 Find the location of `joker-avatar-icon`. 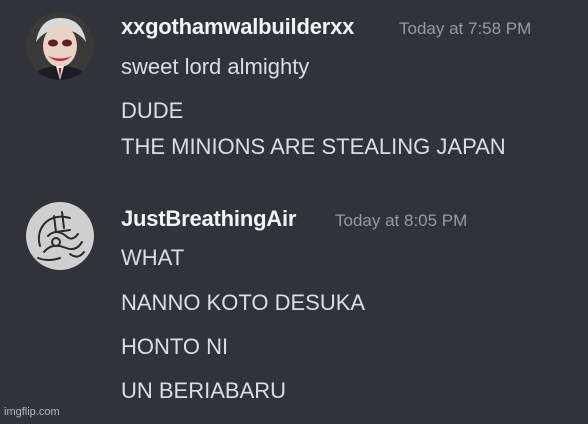

joker-avatar-icon is located at coordinates (60, 46).